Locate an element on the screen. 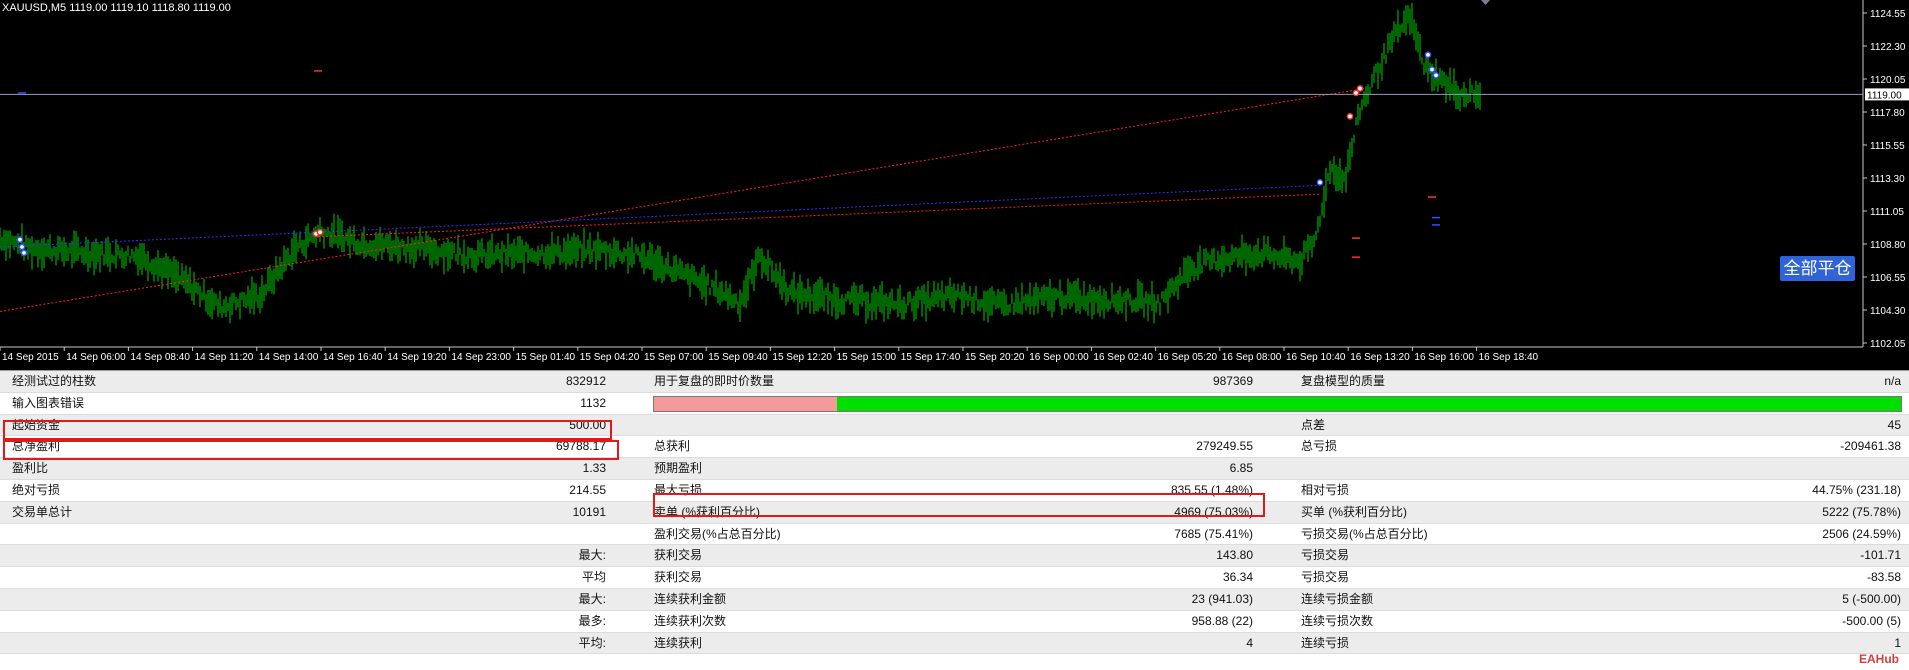  time-tick-label: 16 Sep 08:00 is located at coordinates (1252, 357).